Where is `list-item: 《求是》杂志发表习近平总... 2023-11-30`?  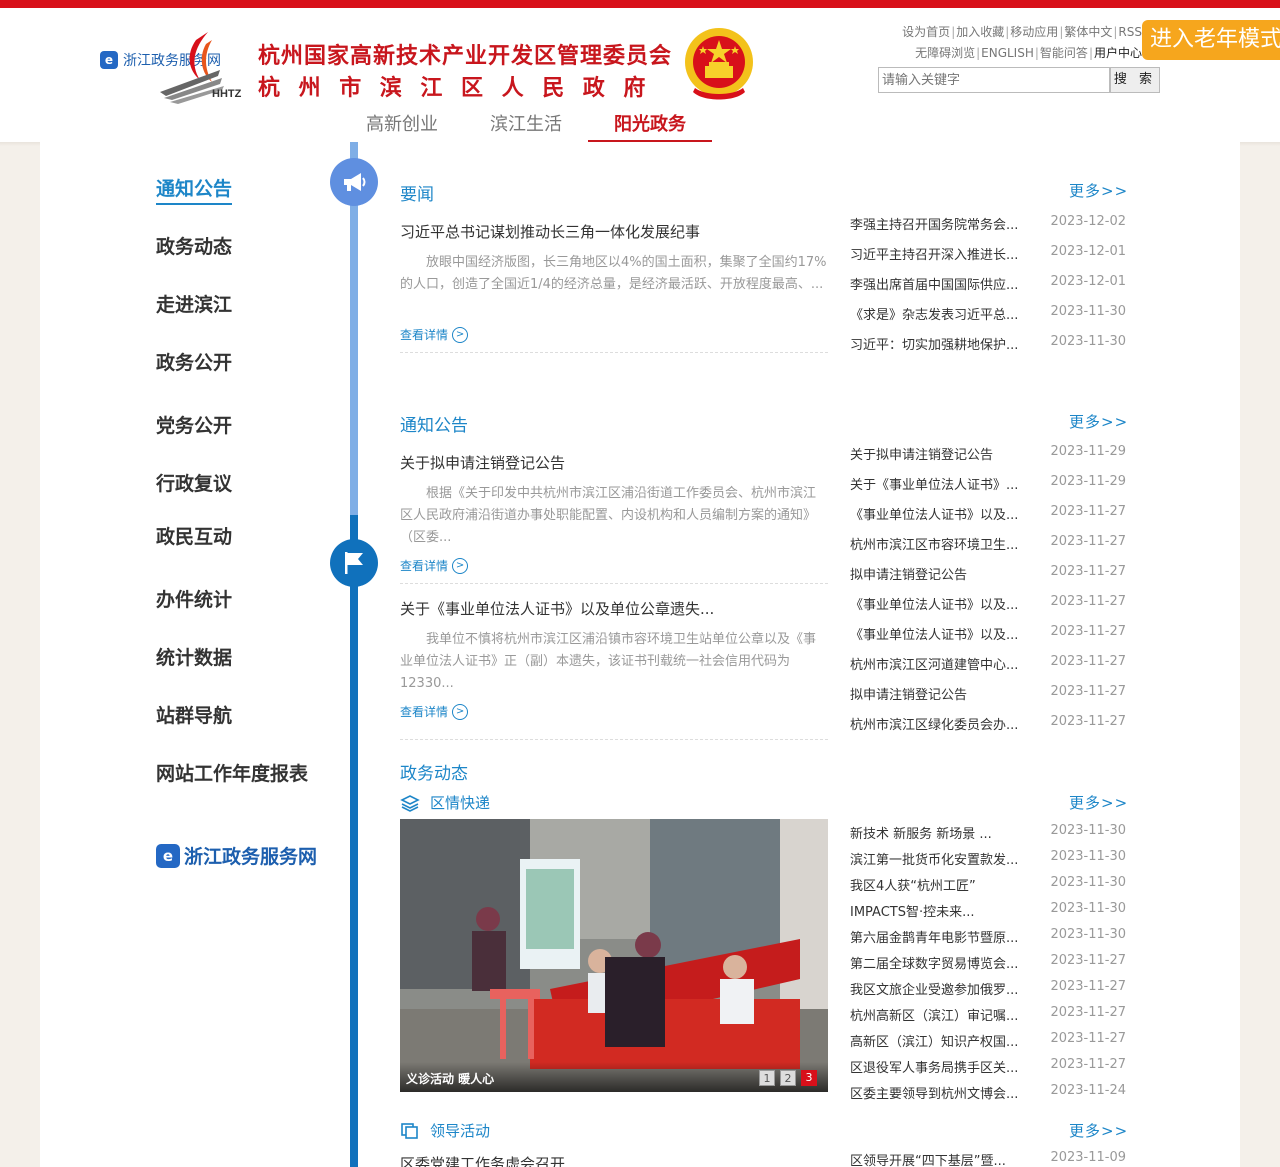 list-item: 《求是》杂志发表习近平总... 2023-11-30 is located at coordinates (988, 314).